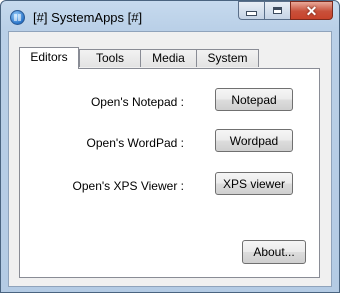  Describe the element at coordinates (128, 186) in the screenshot. I see `xps-viewer-label: Open's XPS Viewer :` at that location.